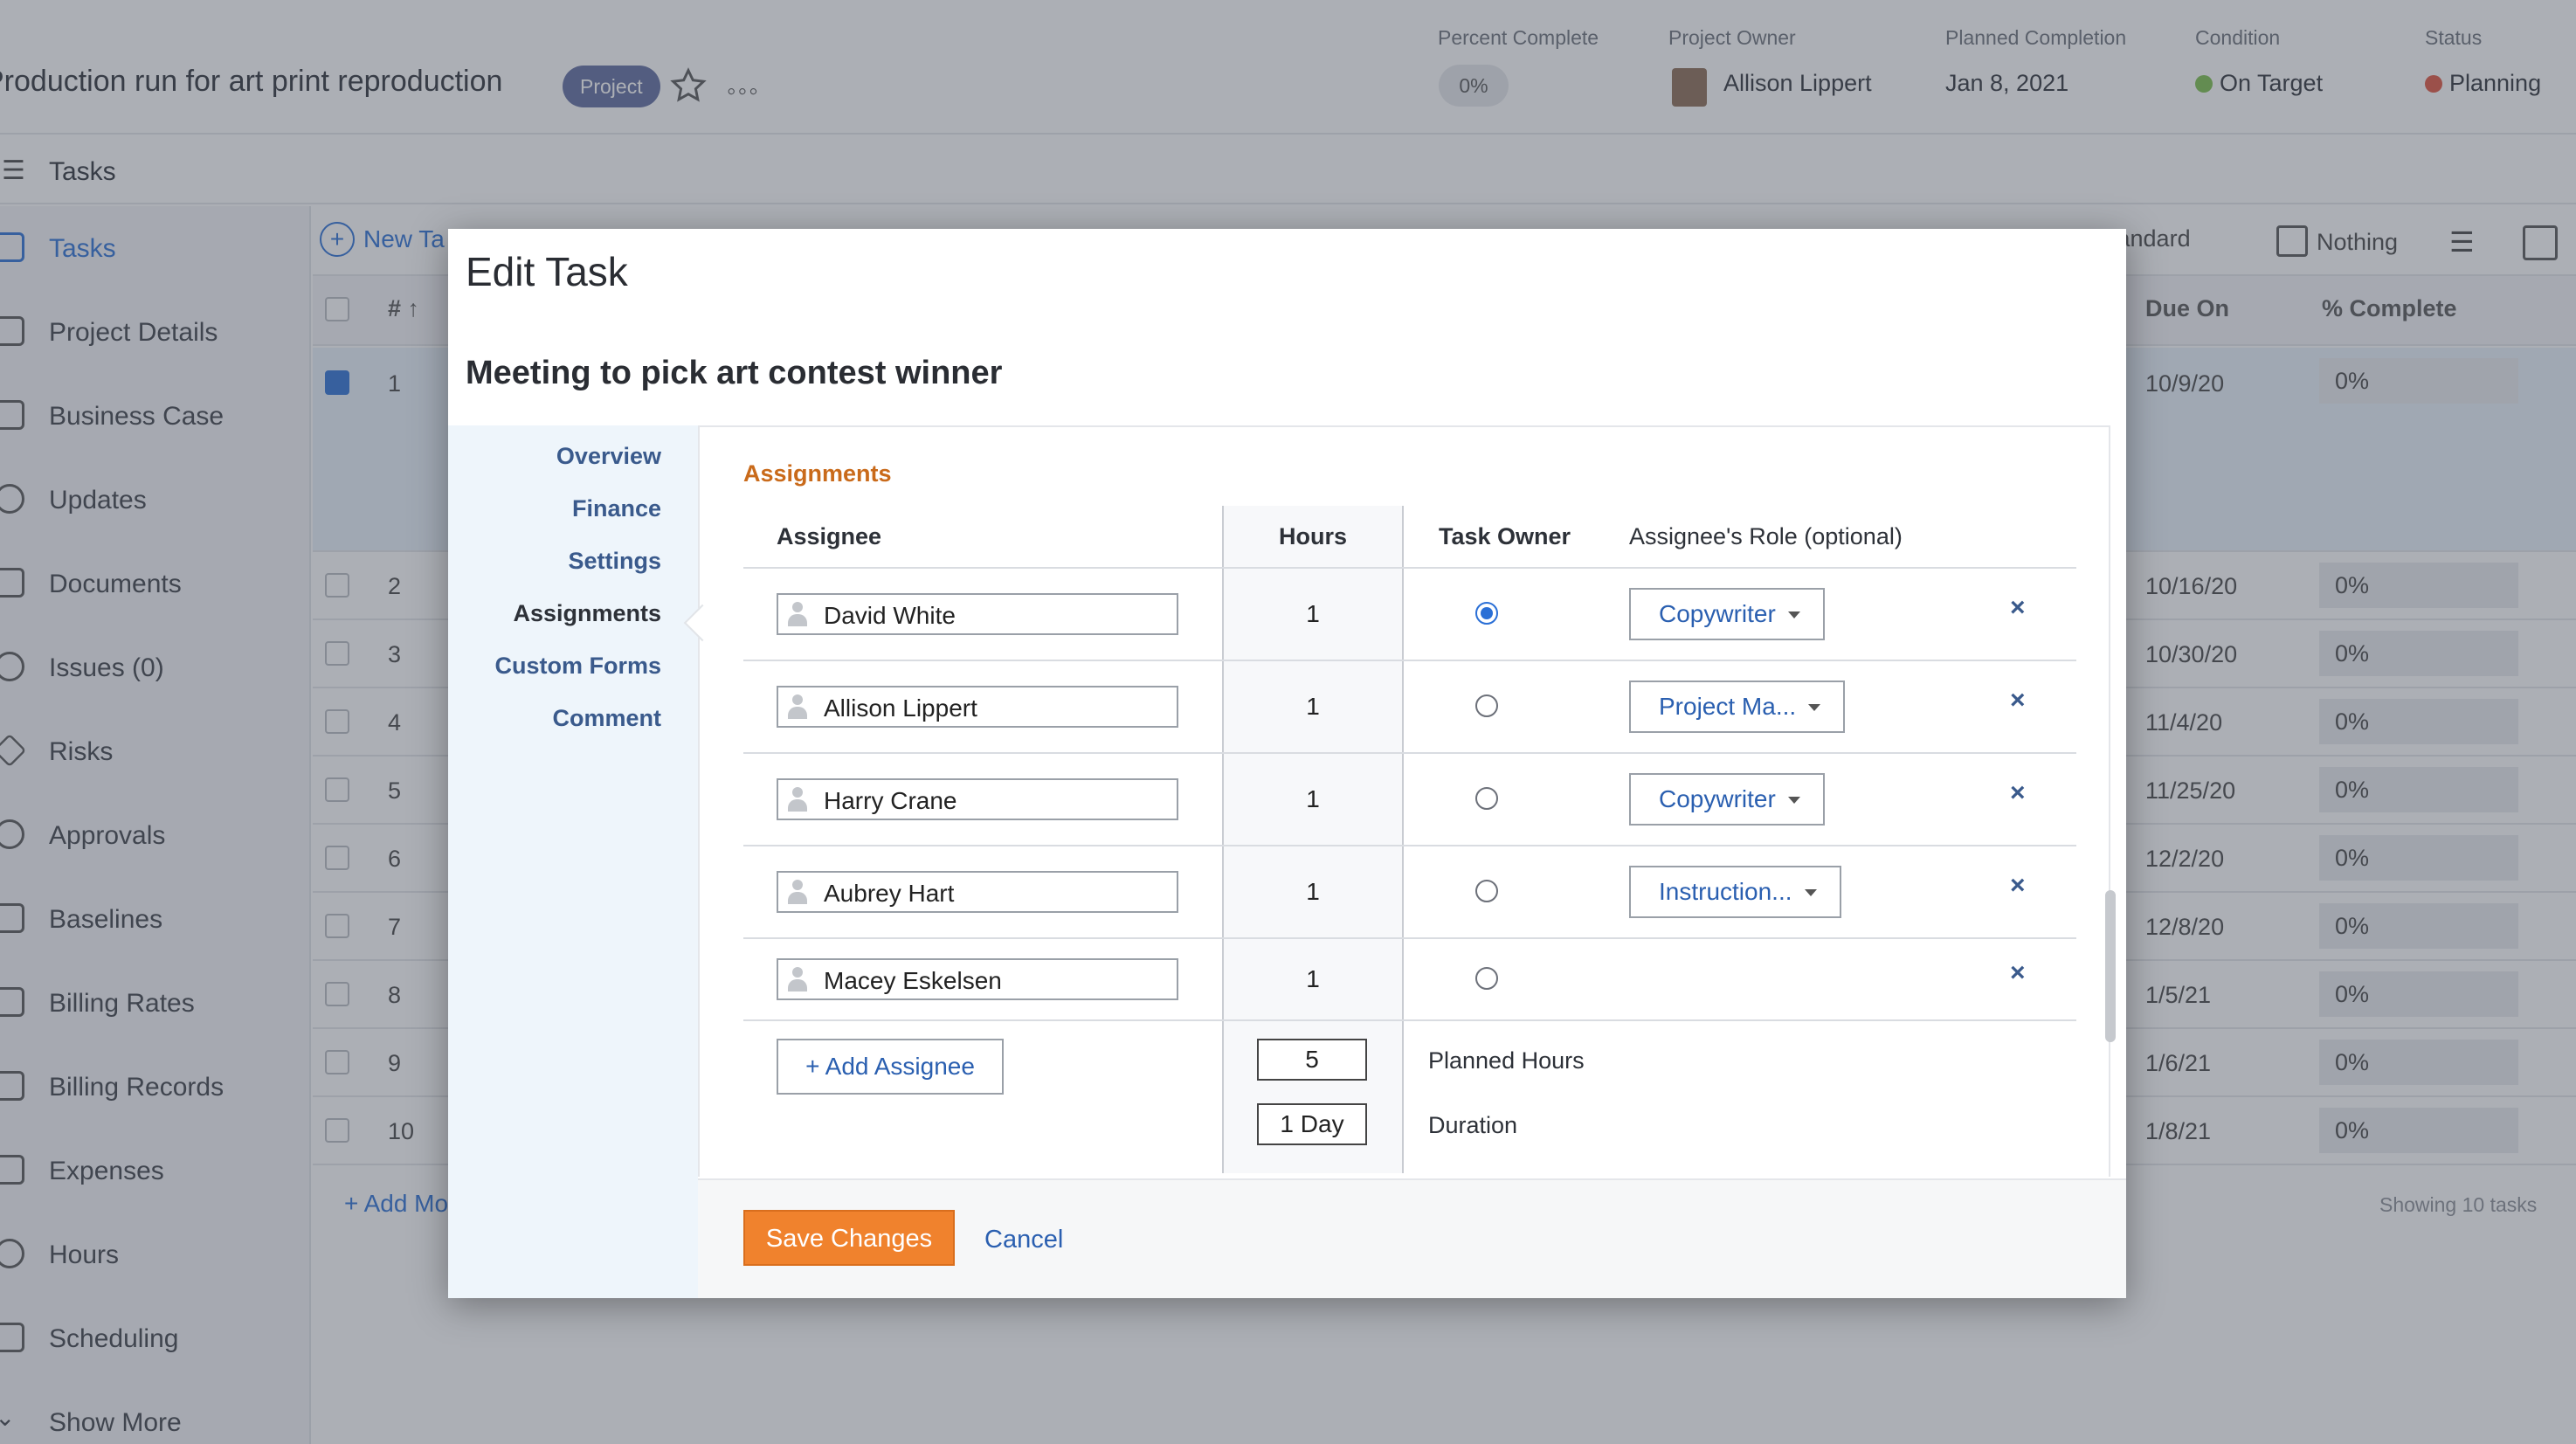  I want to click on scrollbar, so click(2110, 966).